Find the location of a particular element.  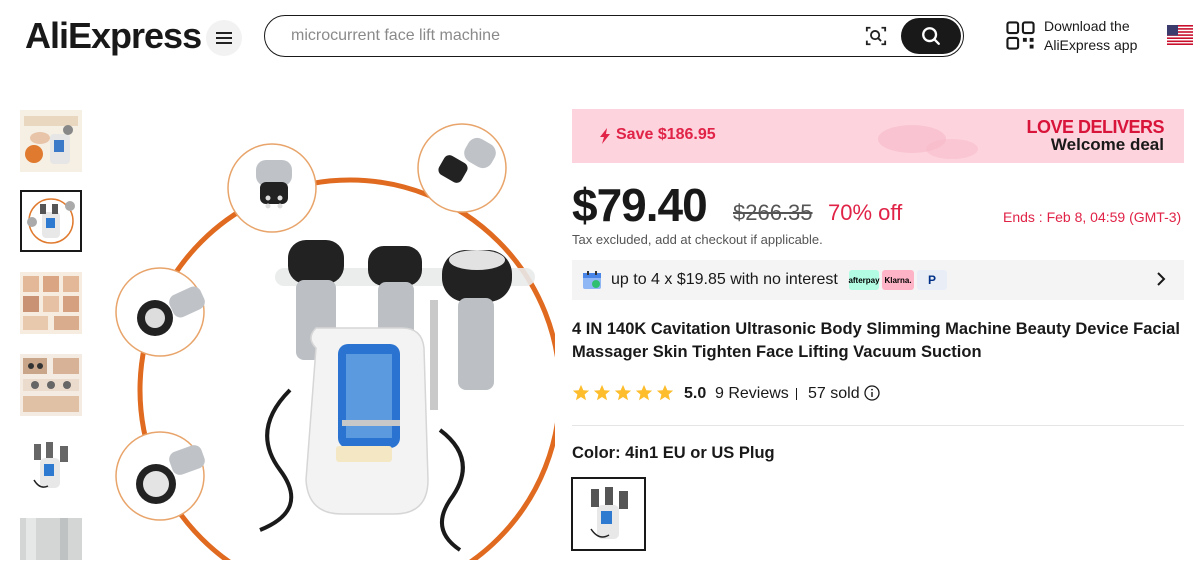

search-input is located at coordinates (571, 36).